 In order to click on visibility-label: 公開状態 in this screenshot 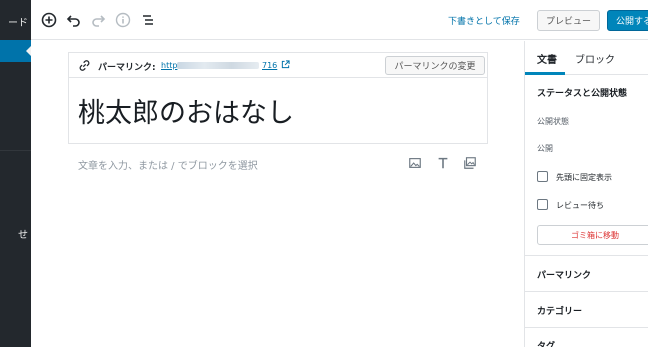, I will do `click(553, 121)`.